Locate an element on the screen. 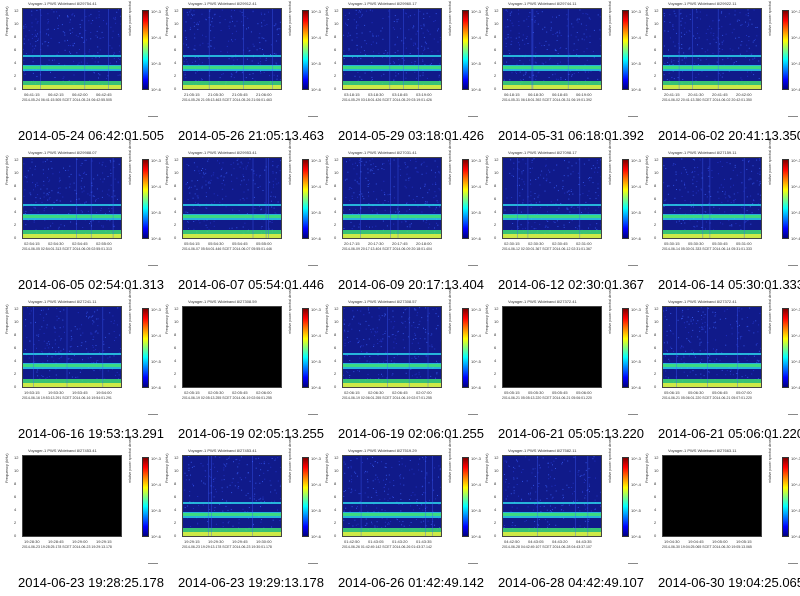 This screenshot has height=596, width=800. middle-band-core is located at coordinates (712, 216).